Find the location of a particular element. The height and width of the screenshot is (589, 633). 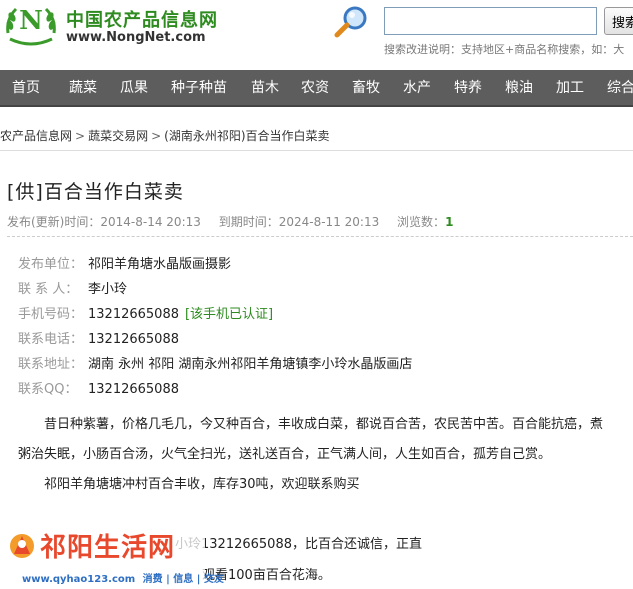

company-label: 发布单位： is located at coordinates (51, 264).